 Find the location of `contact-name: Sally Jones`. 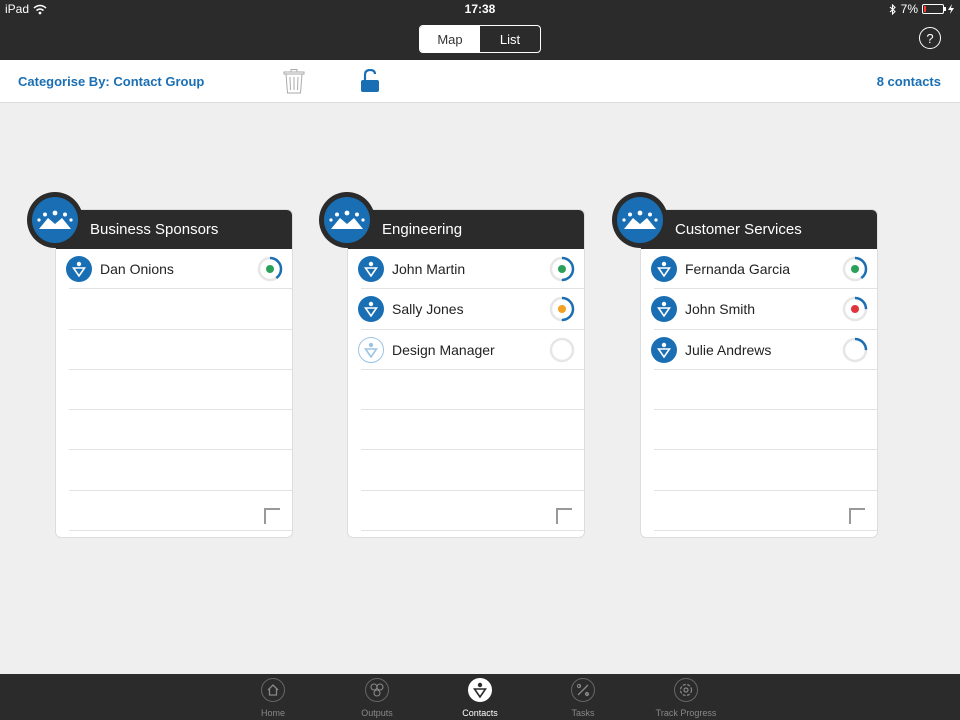

contact-name: Sally Jones is located at coordinates (428, 309).